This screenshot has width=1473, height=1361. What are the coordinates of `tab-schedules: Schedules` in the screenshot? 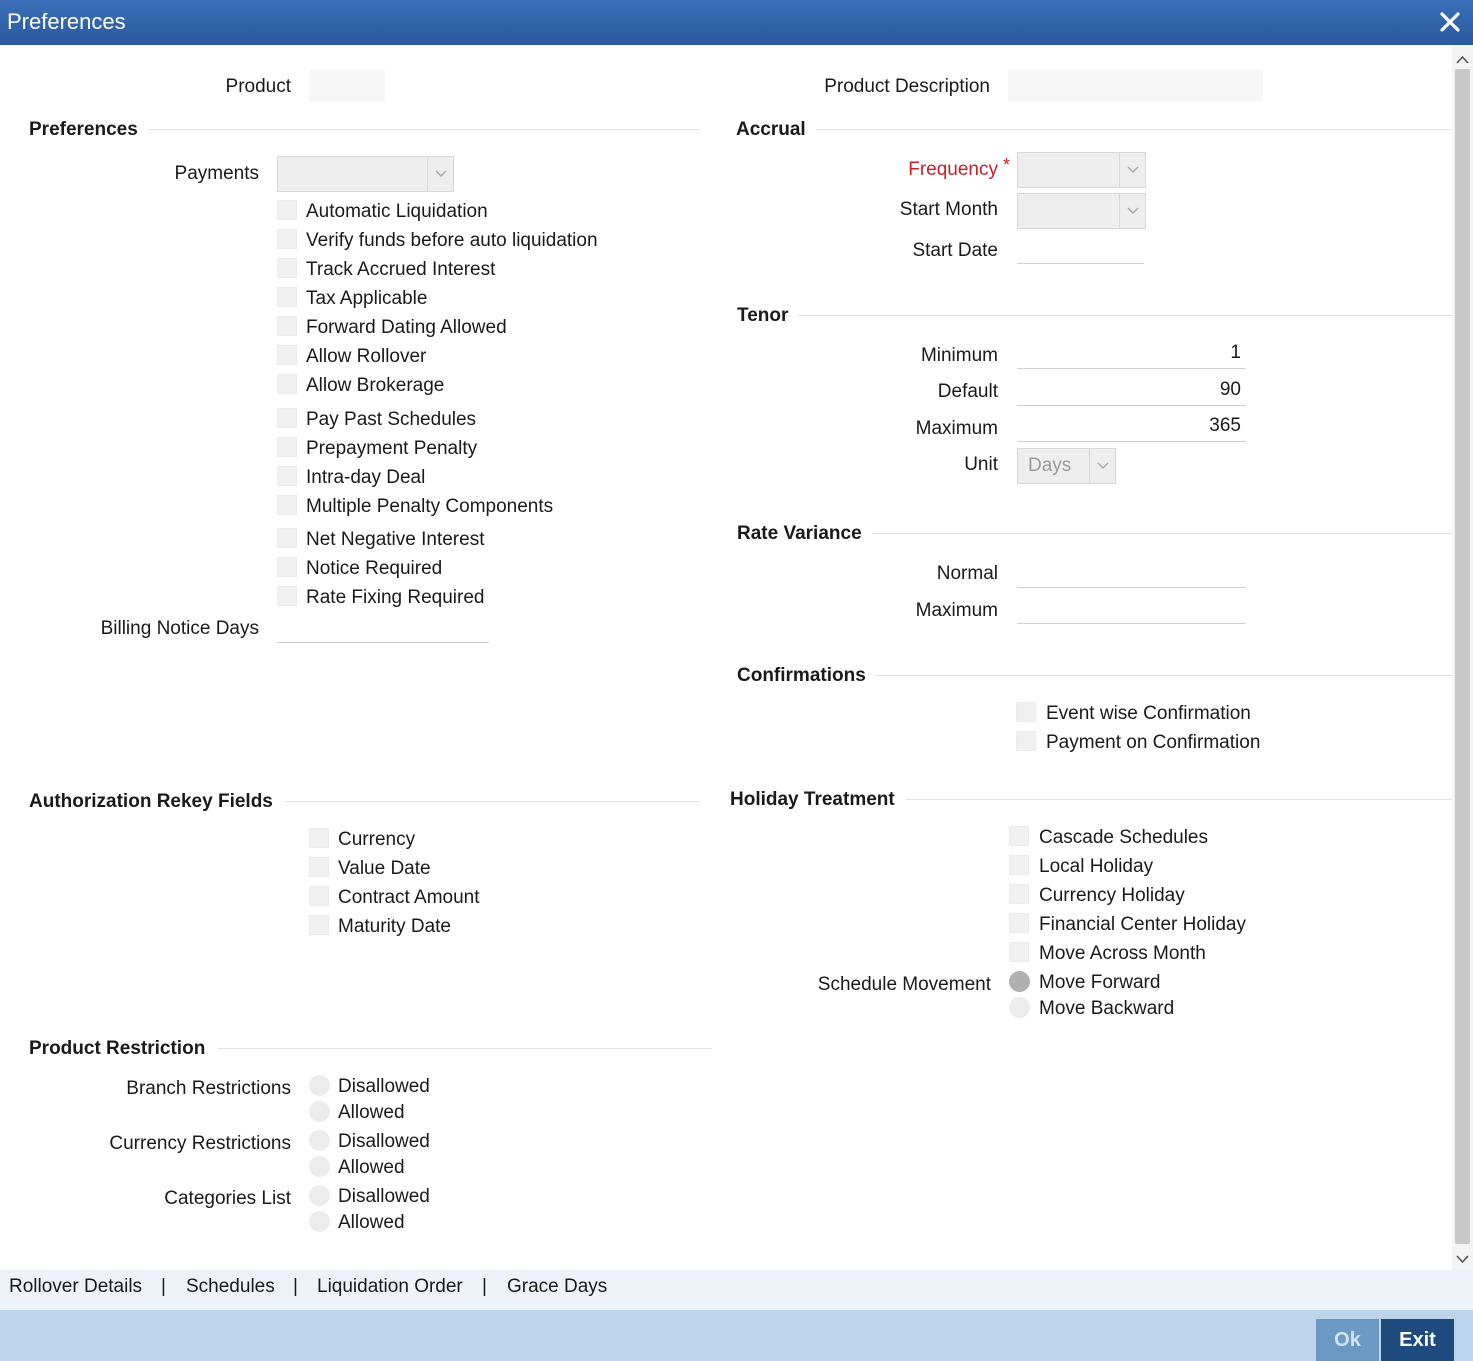 It's located at (230, 1287).